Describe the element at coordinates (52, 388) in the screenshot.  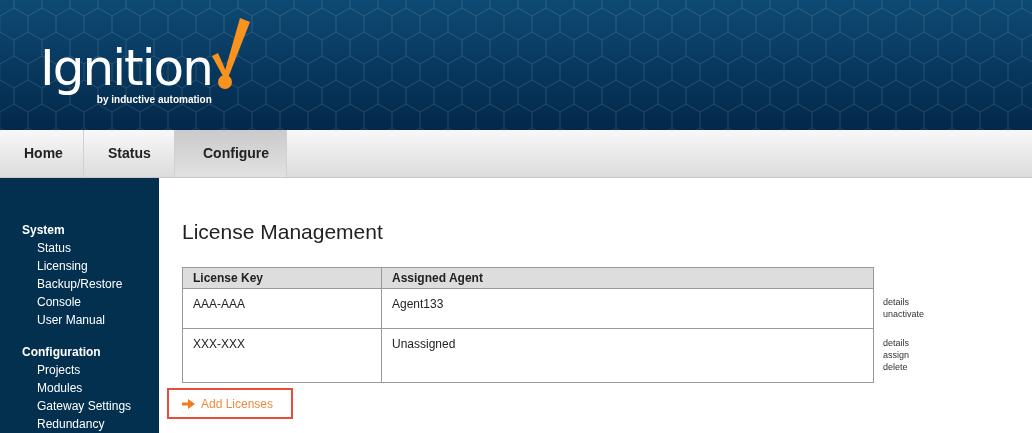
I see `sidebar-link: Modules` at that location.